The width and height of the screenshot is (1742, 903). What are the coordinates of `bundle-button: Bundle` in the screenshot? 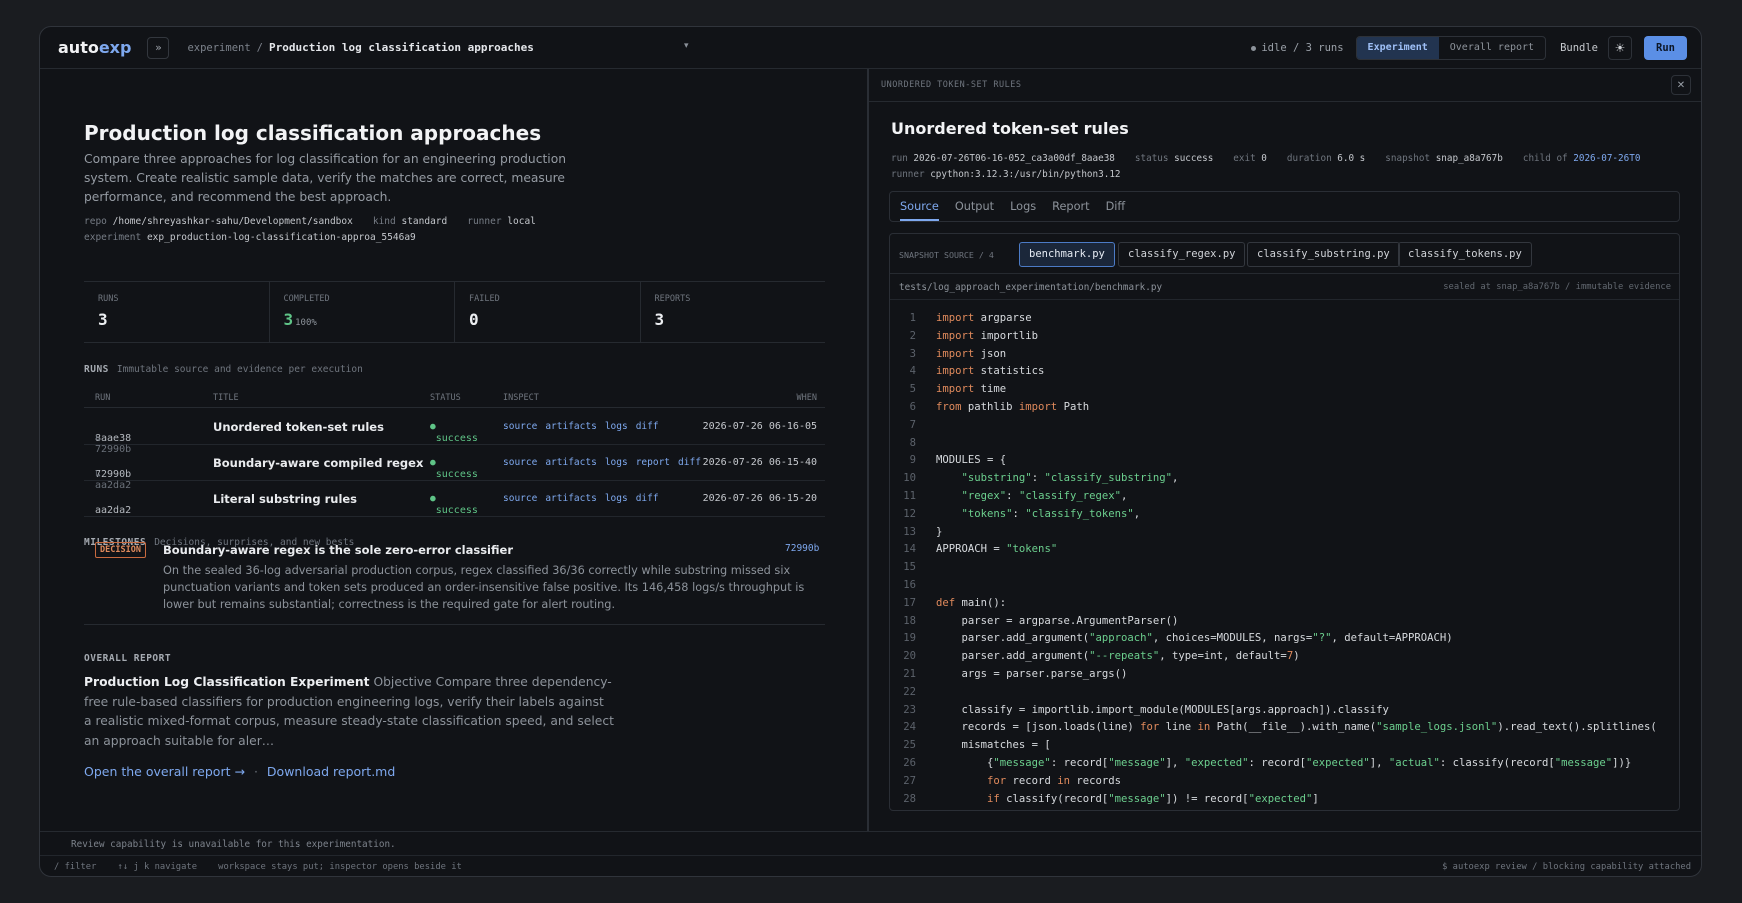 It's located at (1579, 48).